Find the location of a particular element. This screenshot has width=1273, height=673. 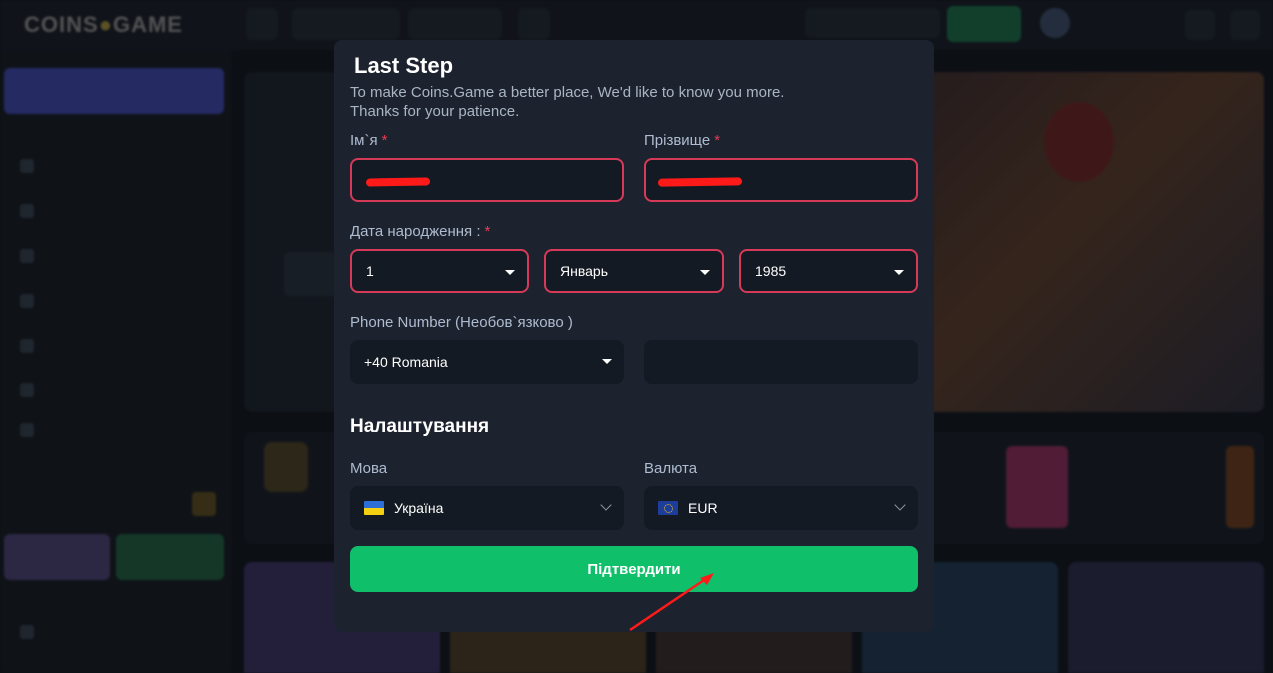

birth-year-value: 1985 is located at coordinates (771, 271).